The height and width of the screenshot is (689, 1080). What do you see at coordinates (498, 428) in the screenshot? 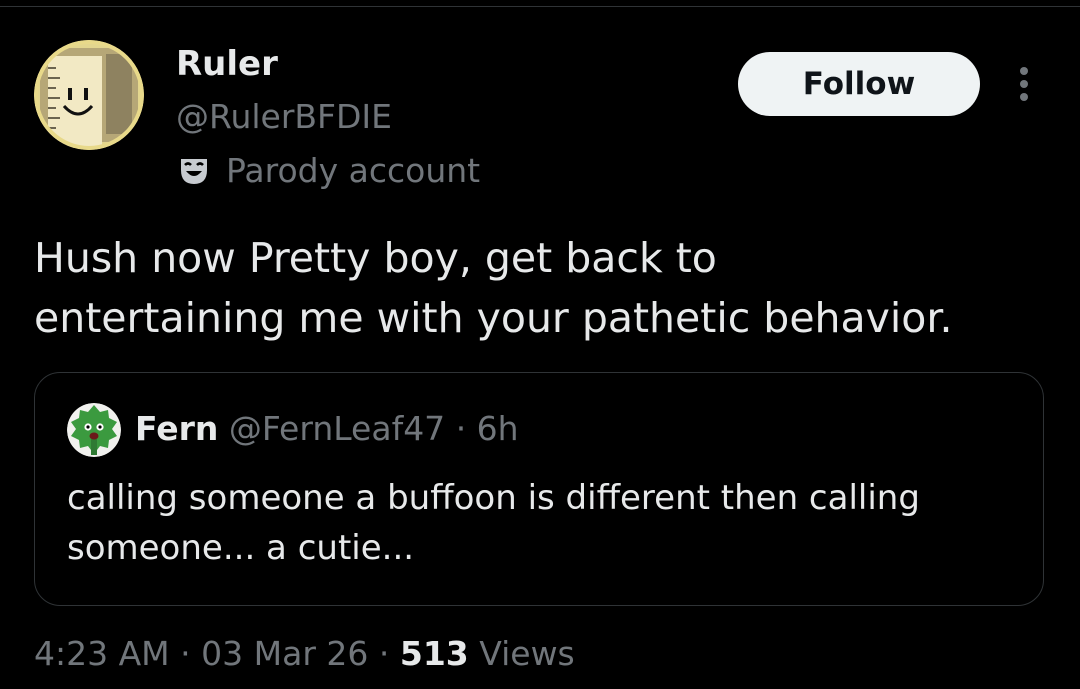
I see `quoted-tweet-age: 6h` at bounding box center [498, 428].